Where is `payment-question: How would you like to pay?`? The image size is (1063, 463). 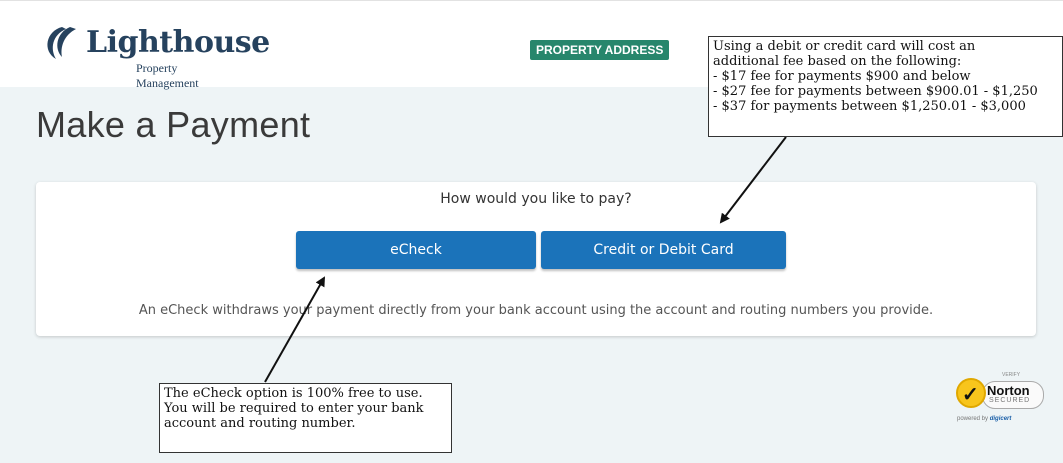 payment-question: How would you like to pay? is located at coordinates (536, 199).